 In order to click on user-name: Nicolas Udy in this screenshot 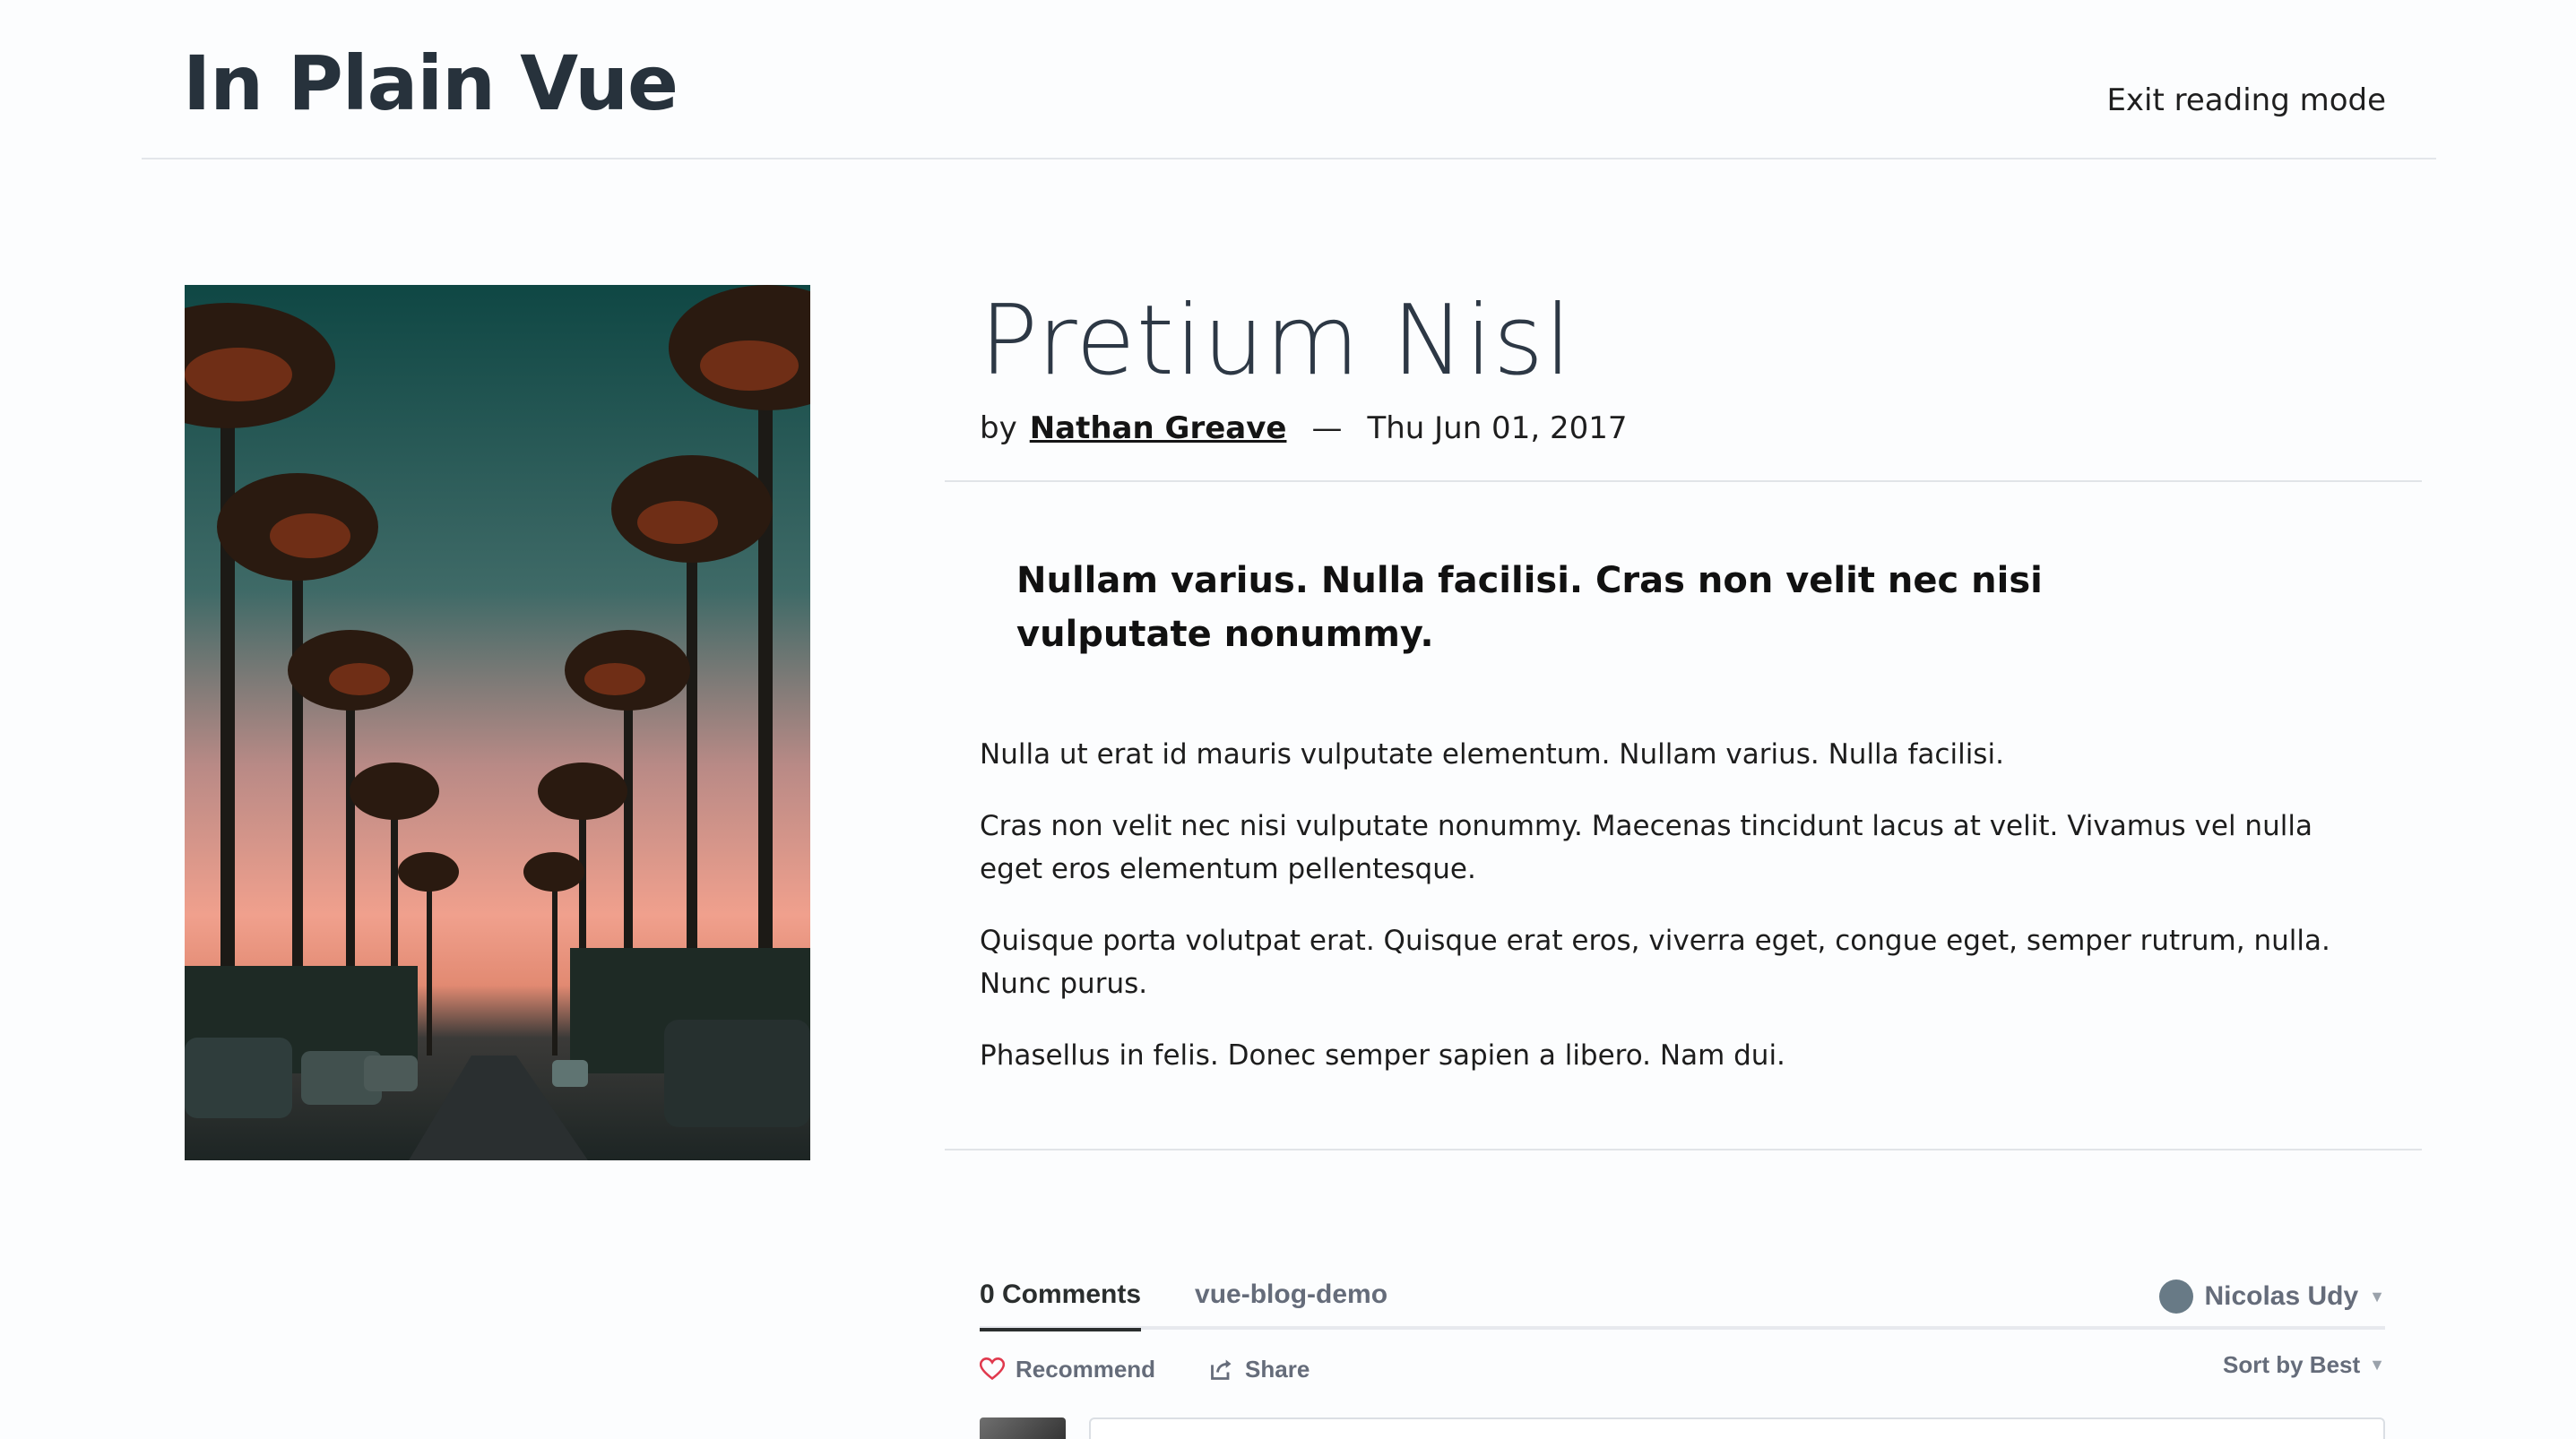, I will do `click(2281, 1296)`.